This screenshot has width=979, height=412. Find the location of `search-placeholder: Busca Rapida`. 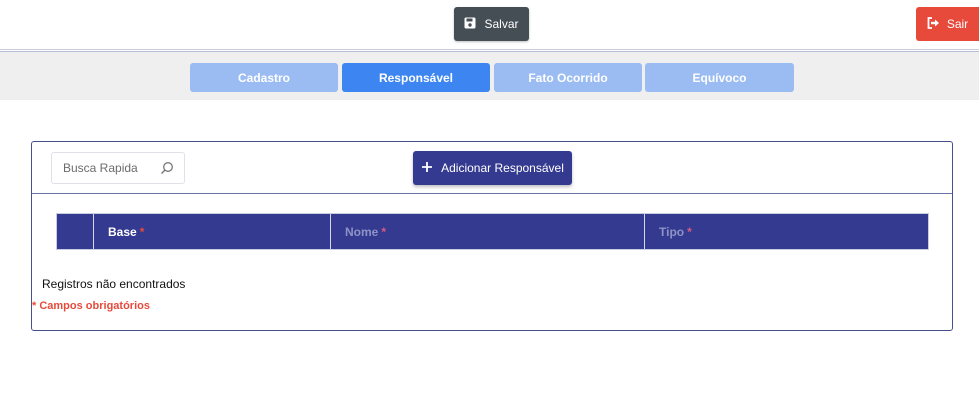

search-placeholder: Busca Rapida is located at coordinates (100, 168).